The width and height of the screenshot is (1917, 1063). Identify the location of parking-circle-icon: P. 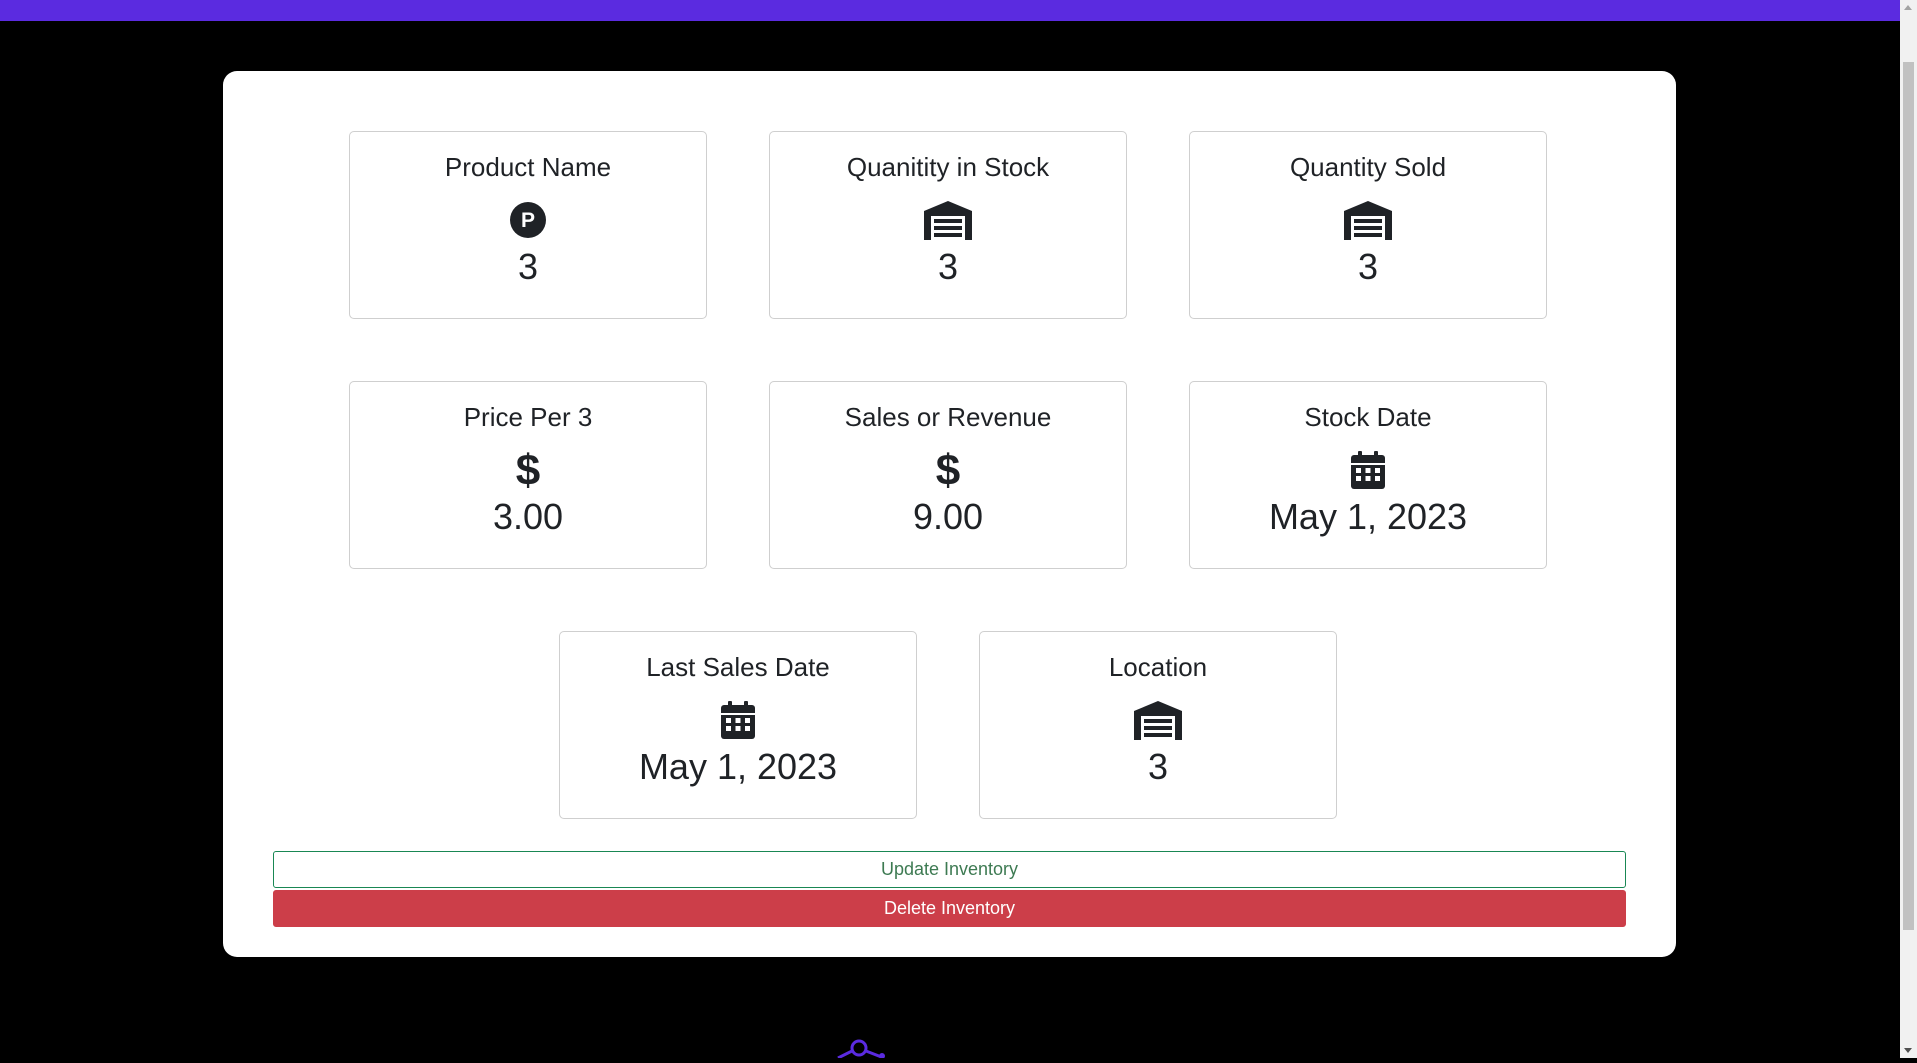
(528, 220).